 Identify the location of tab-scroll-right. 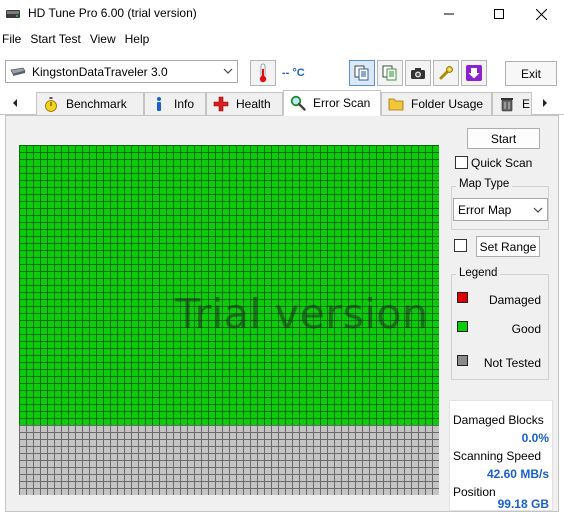
(545, 103).